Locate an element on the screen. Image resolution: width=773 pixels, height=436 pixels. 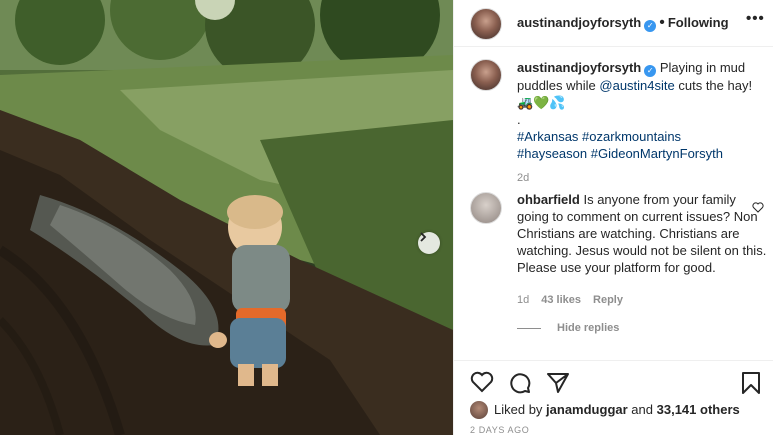
comment-likes: 43 likes is located at coordinates (561, 300).